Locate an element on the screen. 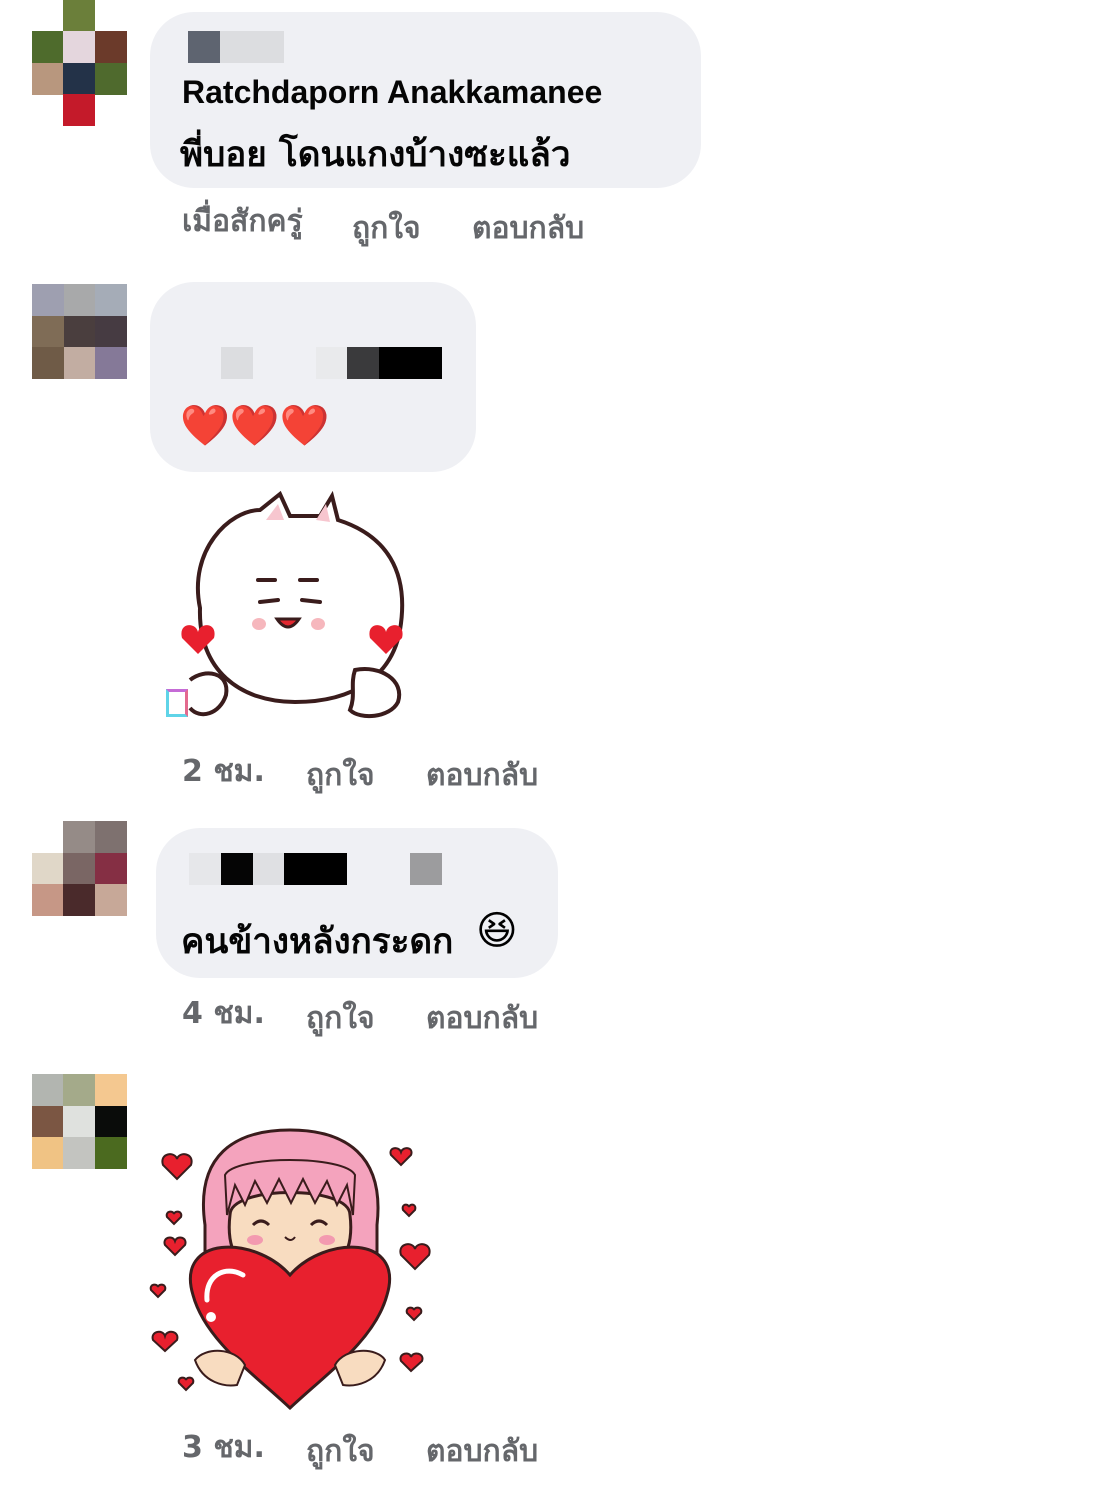  comment-time: เมื่อสักครู่ is located at coordinates (242, 221).